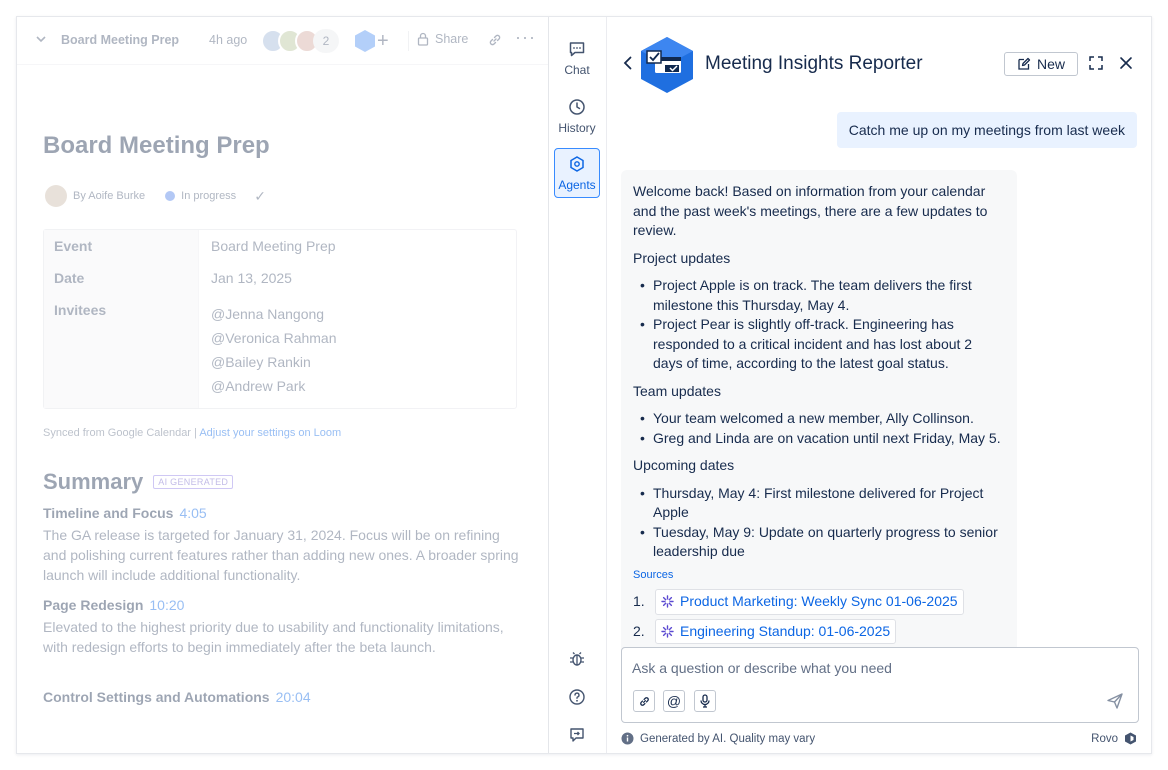  What do you see at coordinates (156, 145) in the screenshot?
I see `page-title: Board Meeting Prep` at bounding box center [156, 145].